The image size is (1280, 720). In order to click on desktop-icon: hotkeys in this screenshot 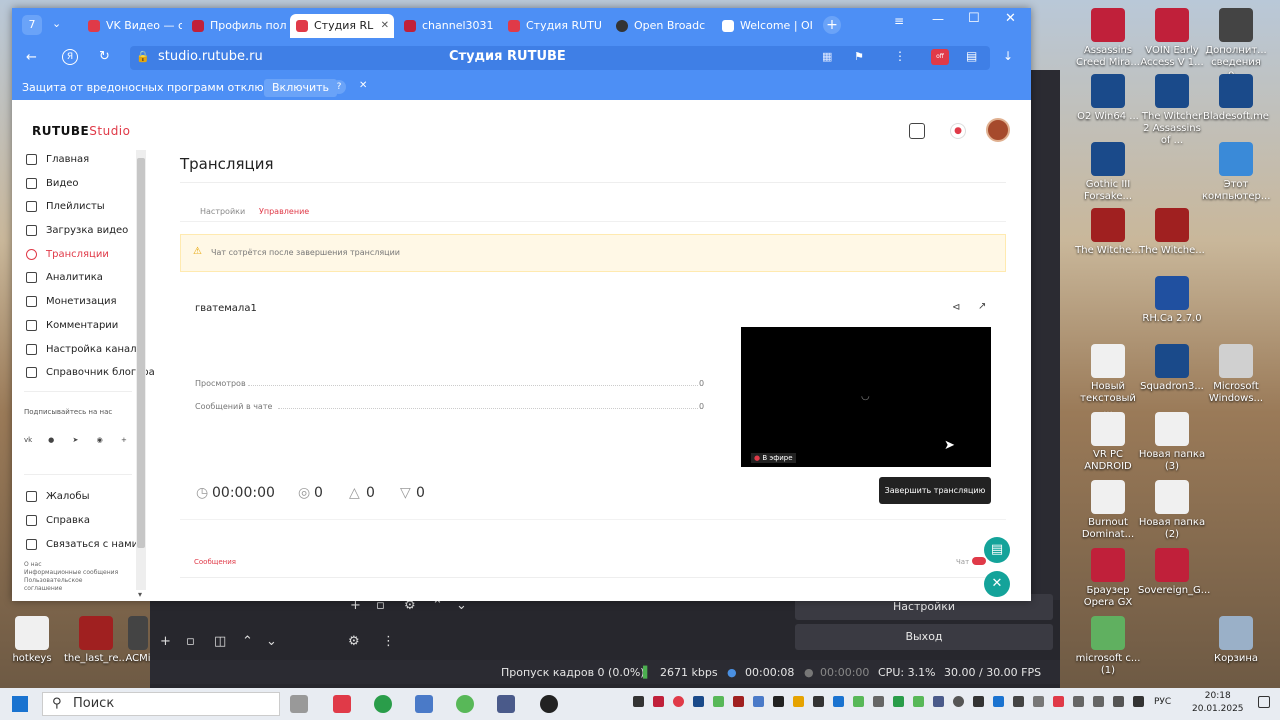, I will do `click(33, 640)`.